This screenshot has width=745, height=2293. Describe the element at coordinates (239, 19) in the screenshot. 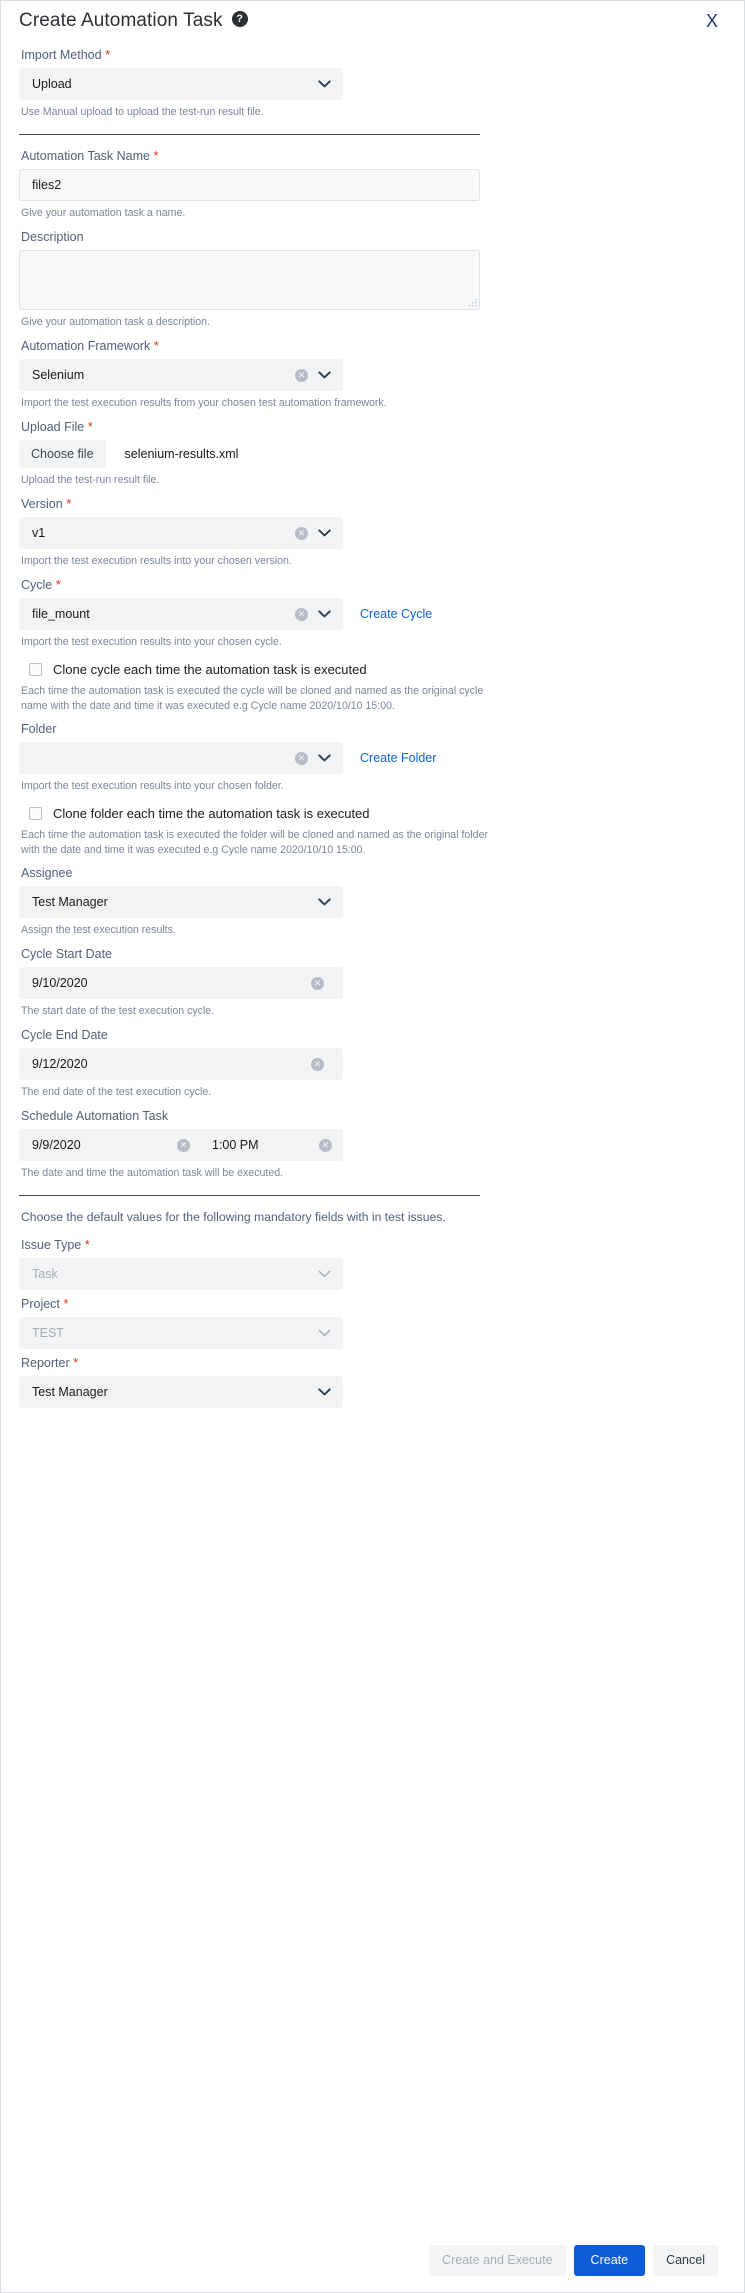

I see `help-circle-icon: ?` at that location.